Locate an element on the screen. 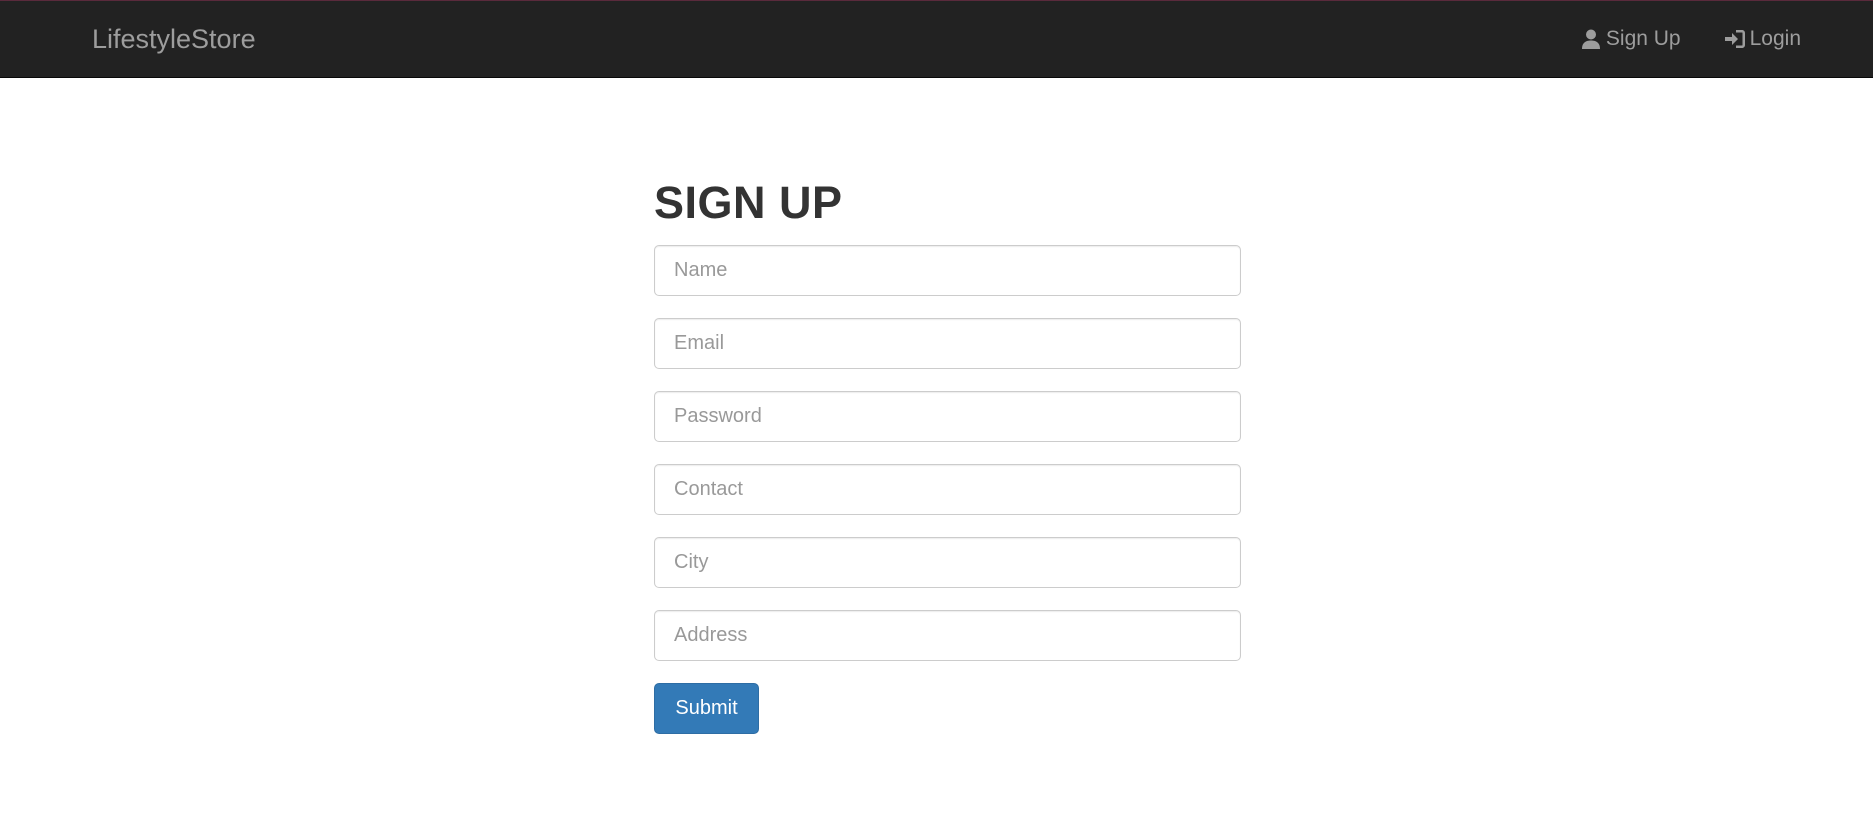  name-field is located at coordinates (947, 270).